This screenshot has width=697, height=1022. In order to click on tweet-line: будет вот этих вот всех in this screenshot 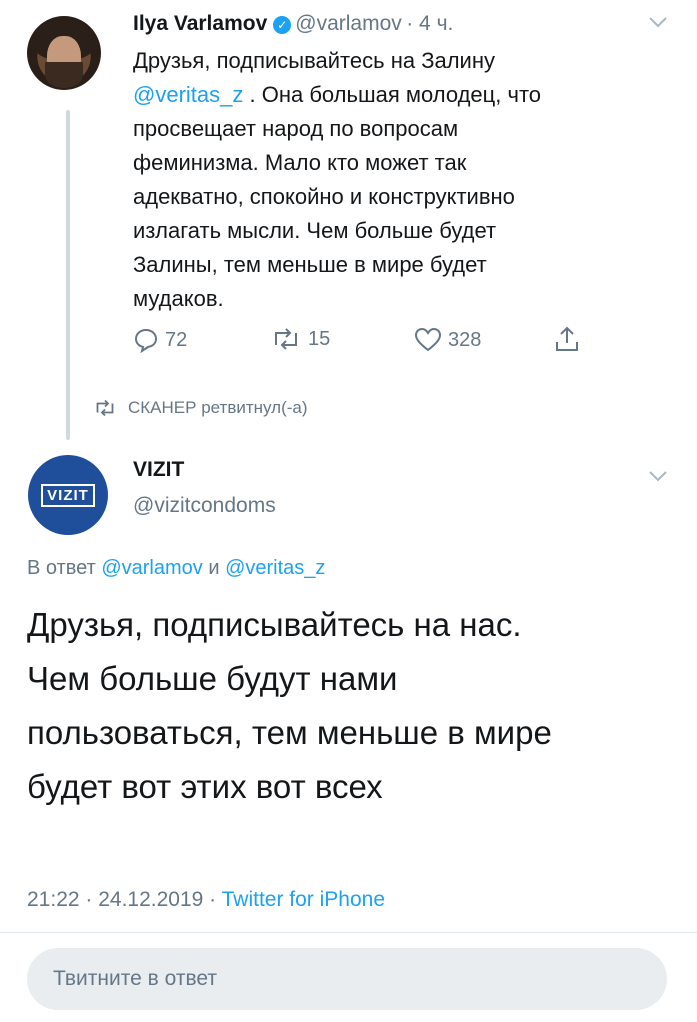, I will do `click(205, 786)`.